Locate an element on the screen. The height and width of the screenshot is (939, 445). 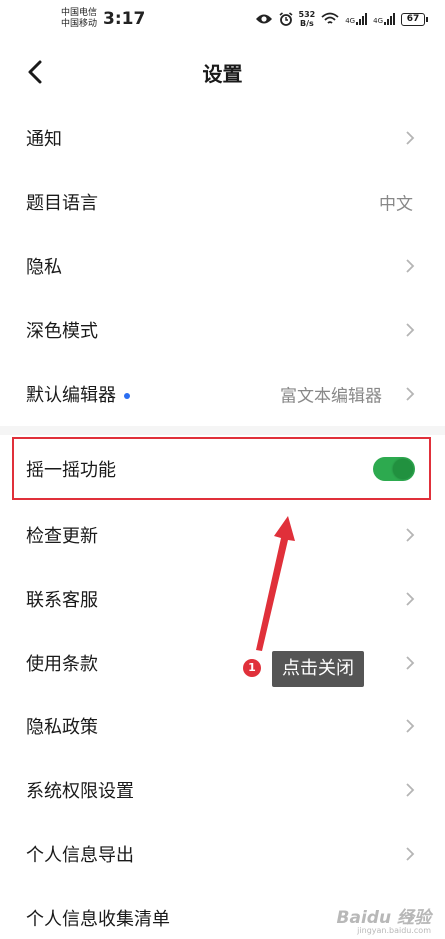
row-label: 使用条款 is located at coordinates (62, 664).